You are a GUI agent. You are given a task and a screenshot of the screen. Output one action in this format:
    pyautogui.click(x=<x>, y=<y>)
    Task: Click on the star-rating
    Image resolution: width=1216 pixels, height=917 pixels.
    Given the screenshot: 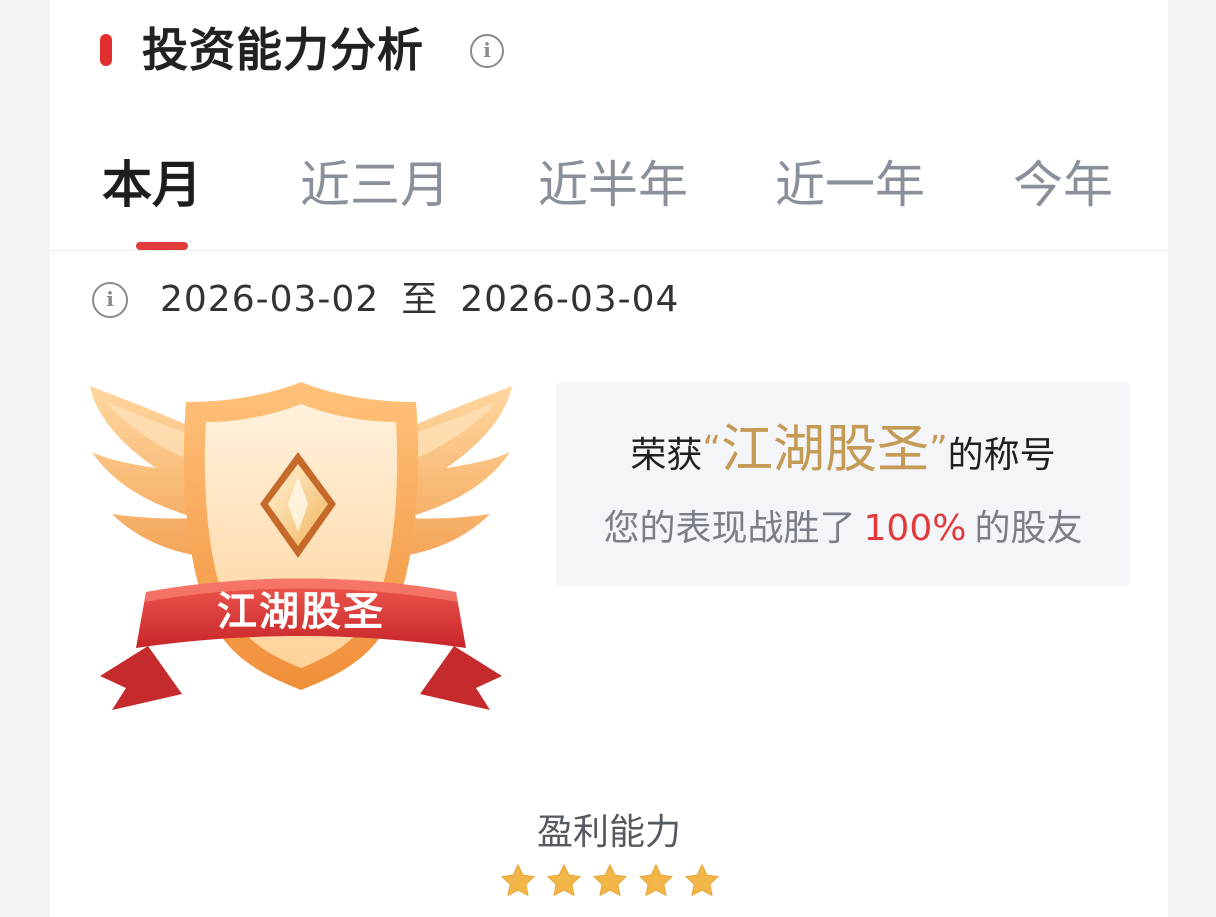 What is the action you would take?
    pyautogui.click(x=609, y=882)
    